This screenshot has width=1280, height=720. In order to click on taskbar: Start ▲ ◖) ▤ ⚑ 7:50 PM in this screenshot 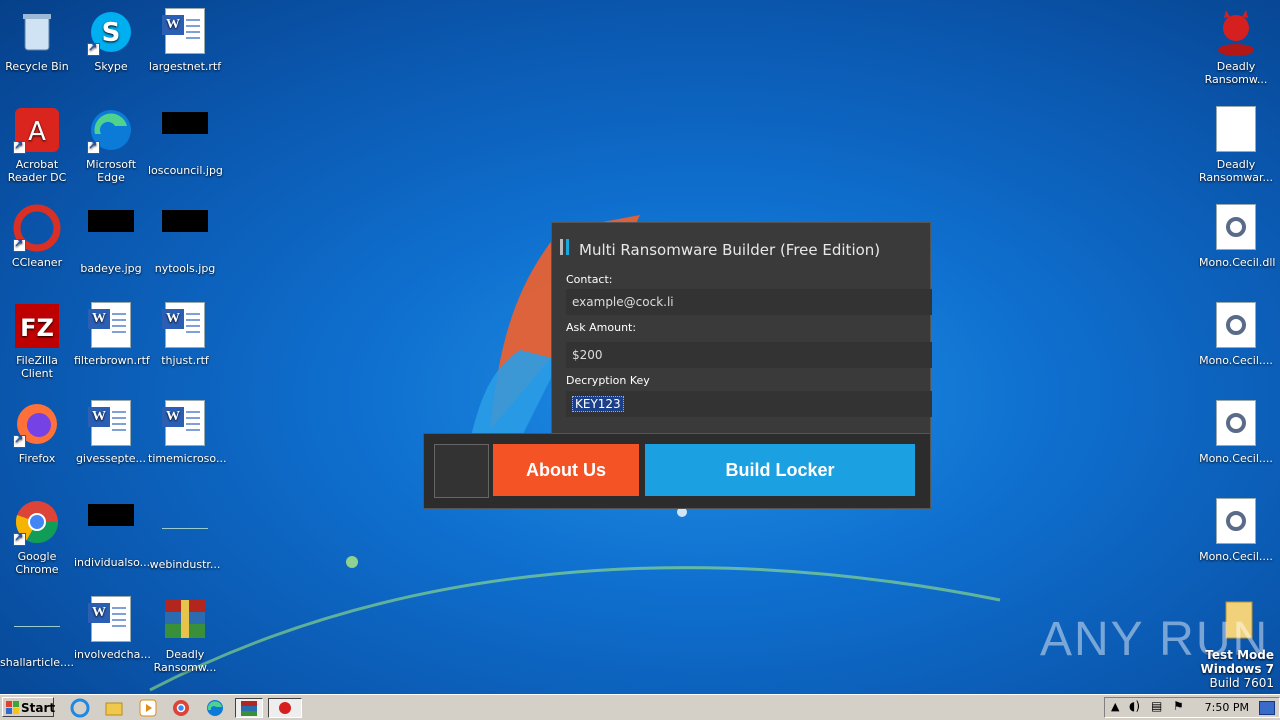, I will do `click(640, 707)`.